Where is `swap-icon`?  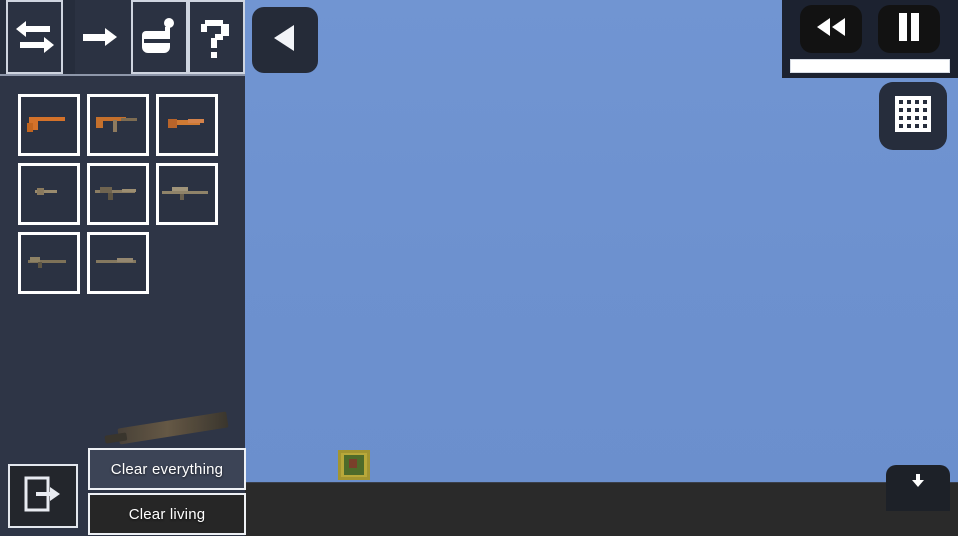 swap-icon is located at coordinates (35, 37).